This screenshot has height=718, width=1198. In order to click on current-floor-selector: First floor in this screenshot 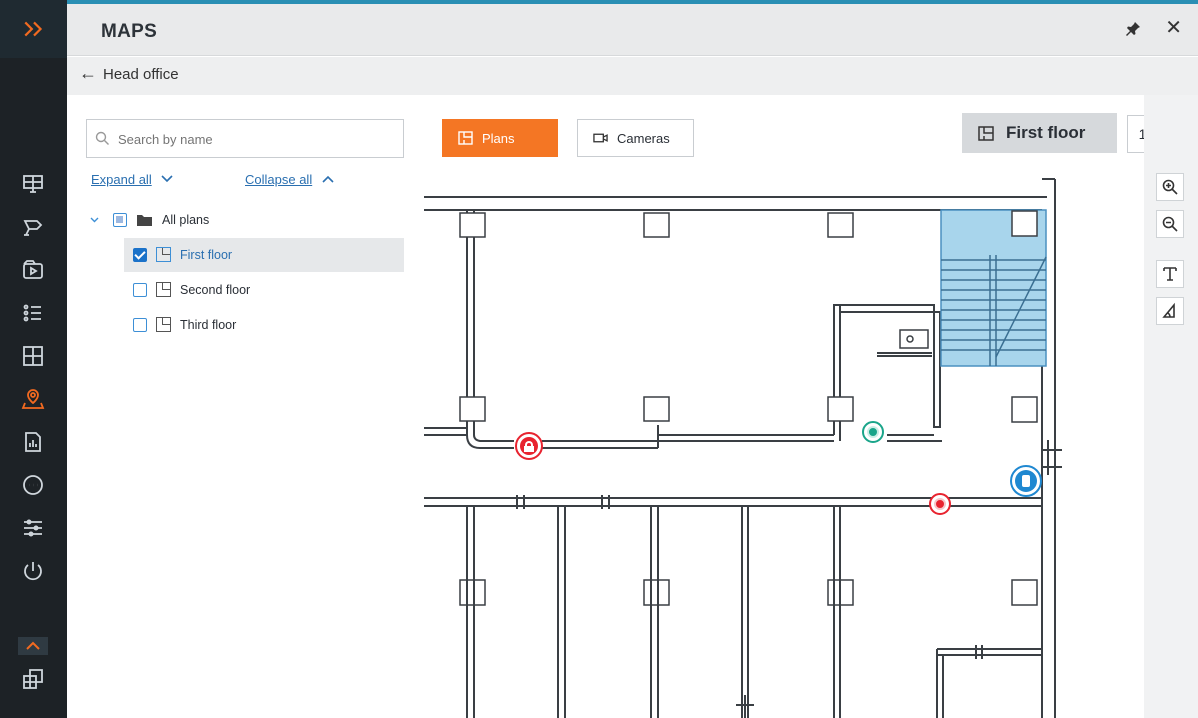, I will do `click(1039, 133)`.